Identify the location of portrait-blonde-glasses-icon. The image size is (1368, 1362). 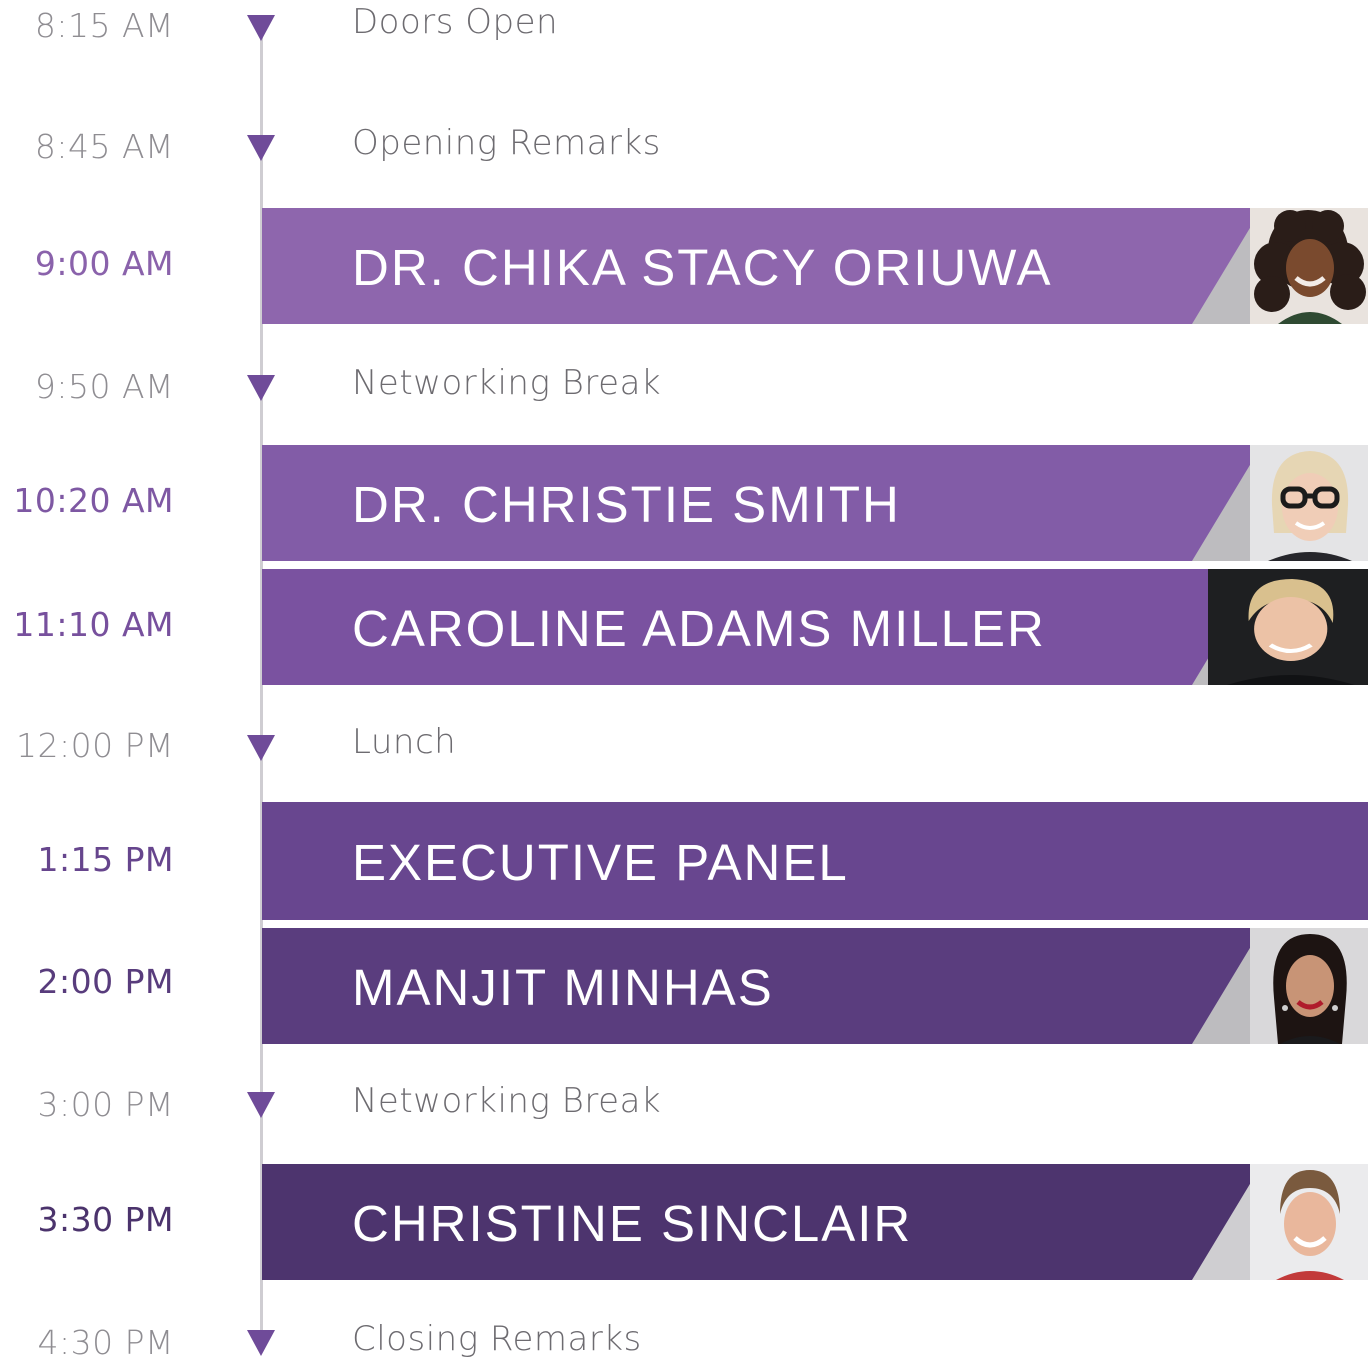
(1309, 503).